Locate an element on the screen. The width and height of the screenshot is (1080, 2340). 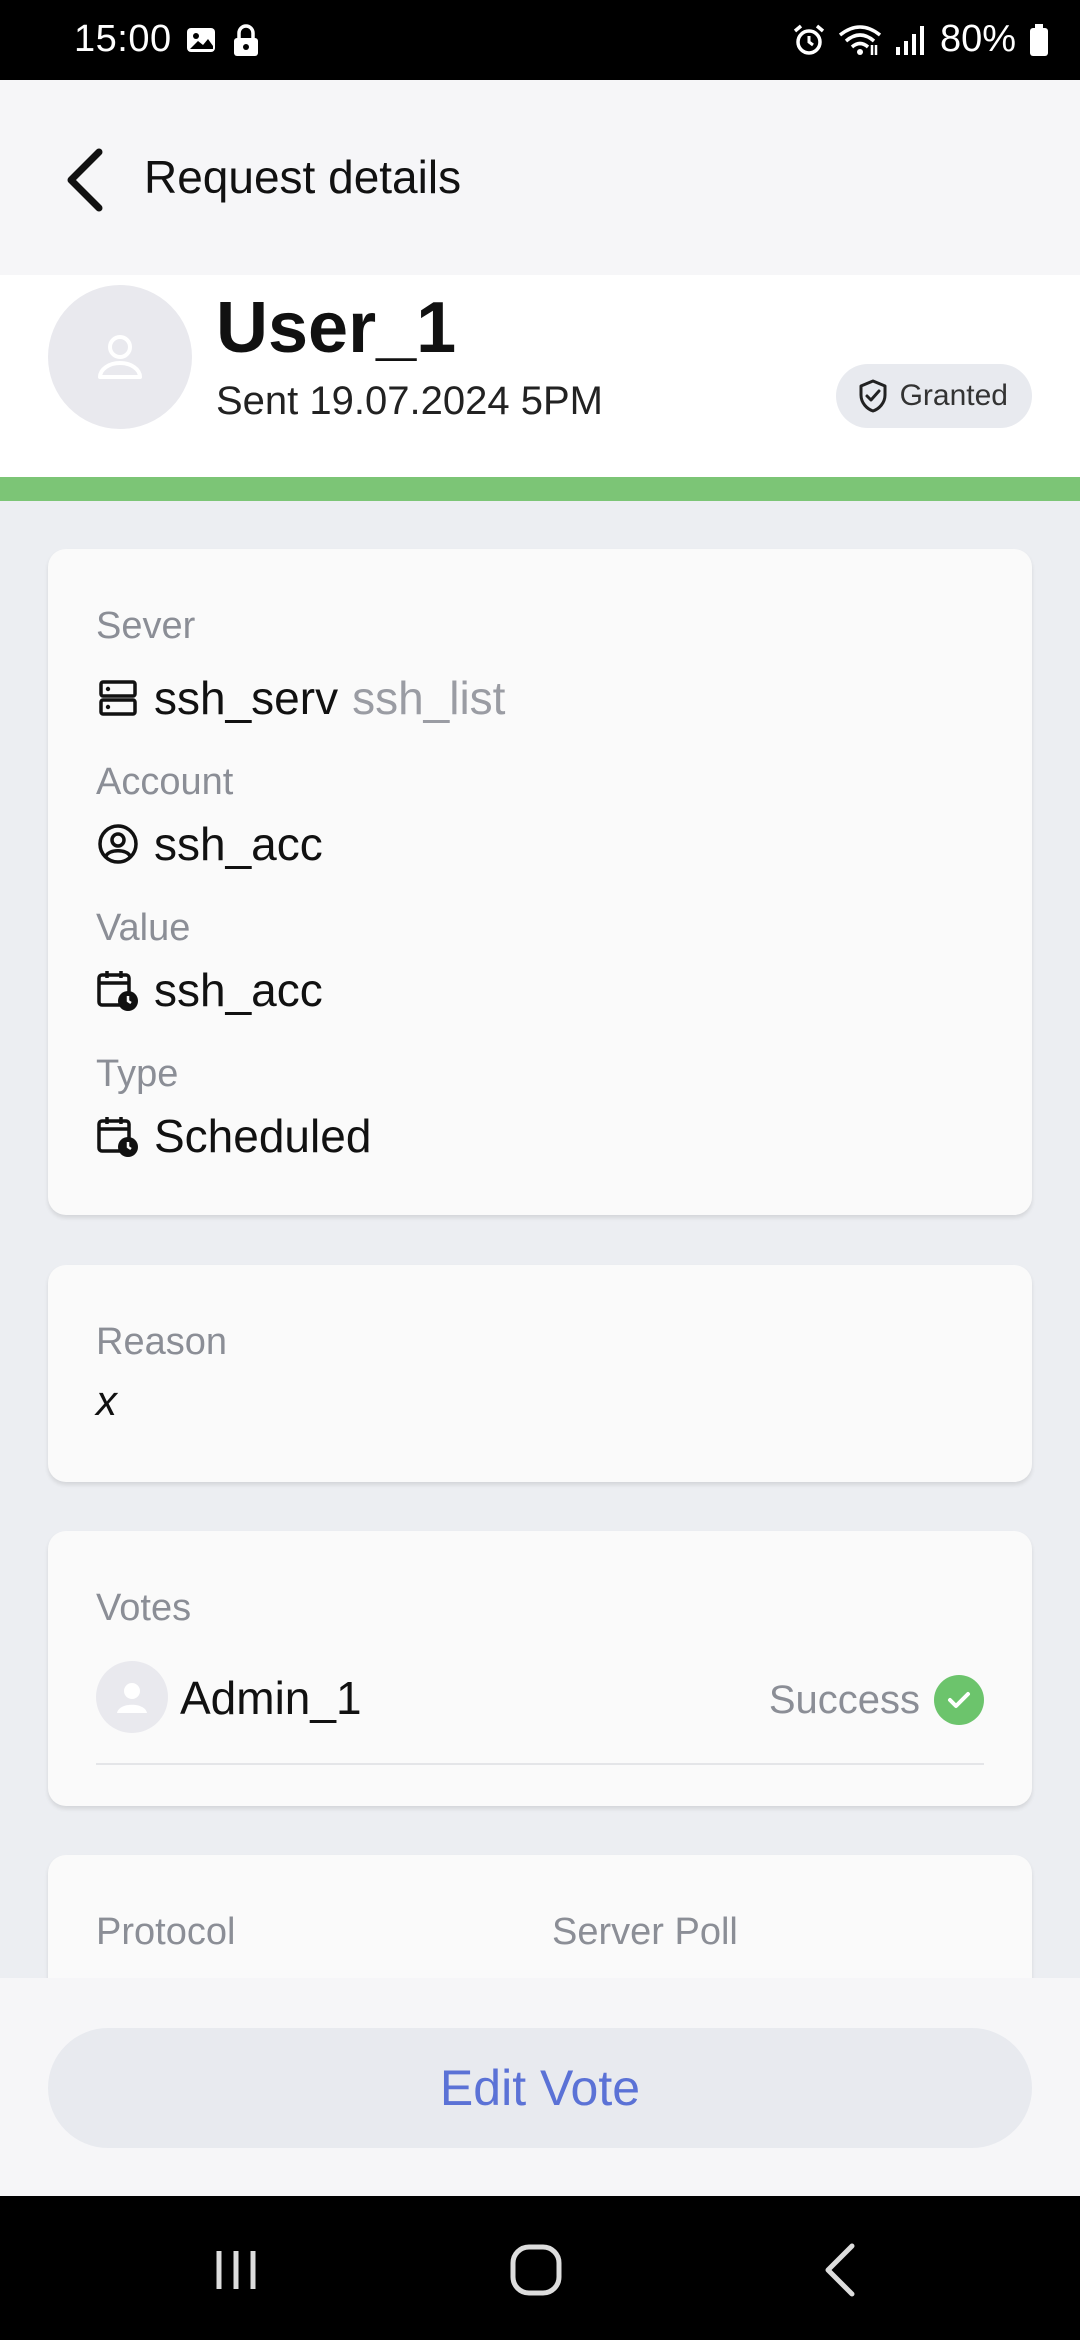
bottom-action-panel: Edit Vote is located at coordinates (540, 2087).